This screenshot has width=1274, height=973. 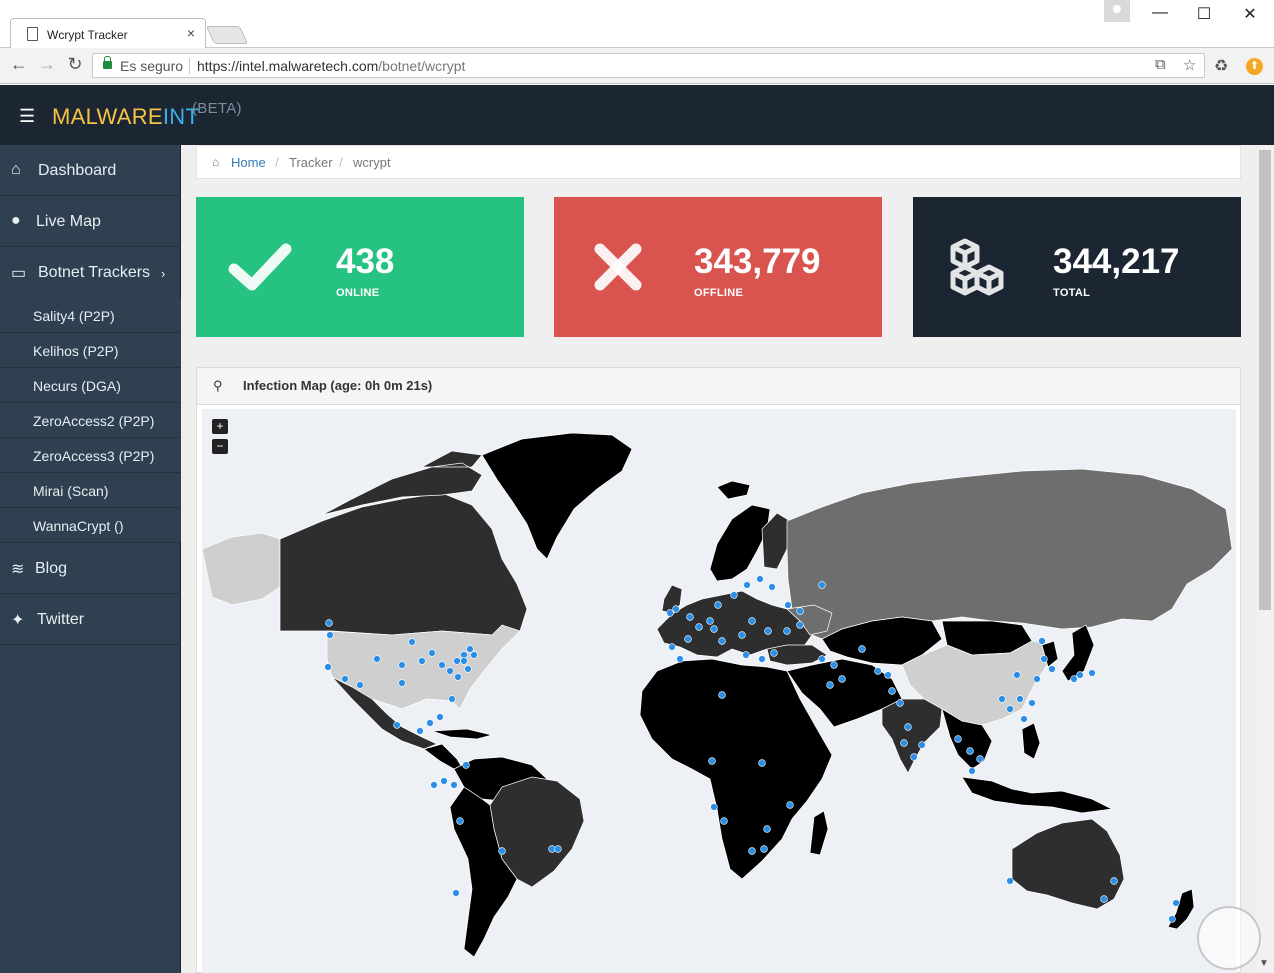 What do you see at coordinates (1160, 13) in the screenshot?
I see `minimize-button: —` at bounding box center [1160, 13].